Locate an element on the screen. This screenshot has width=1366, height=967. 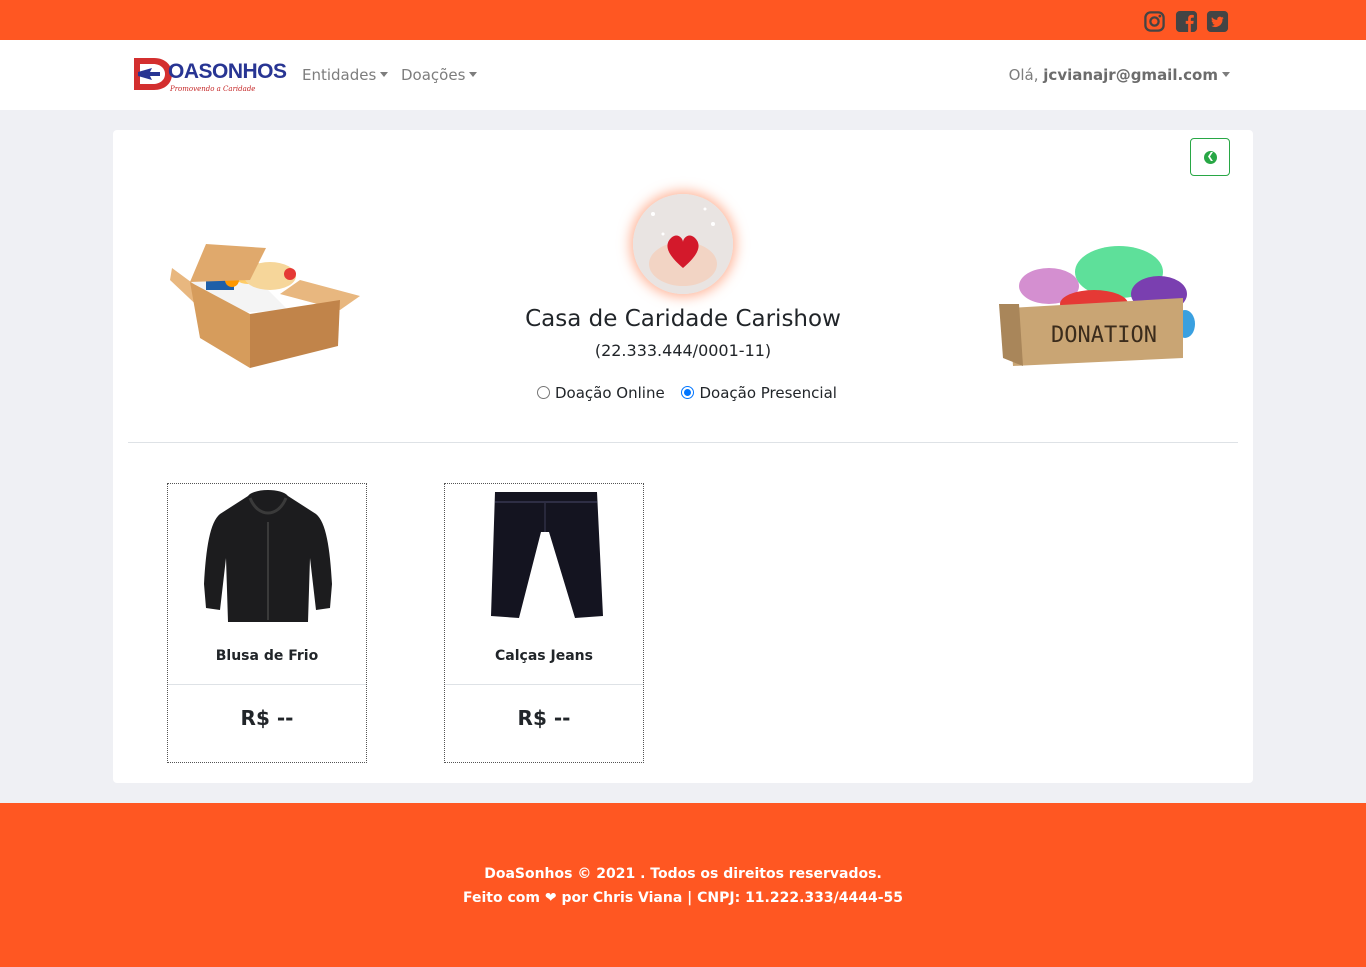
radio-online: Doação Online is located at coordinates (607, 393).